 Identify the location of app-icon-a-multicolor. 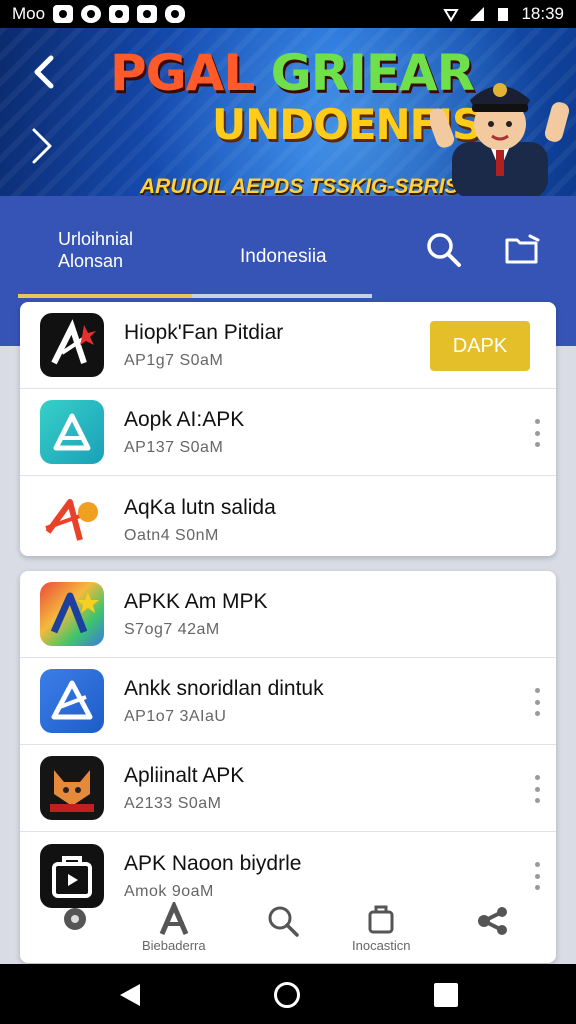
(72, 614).